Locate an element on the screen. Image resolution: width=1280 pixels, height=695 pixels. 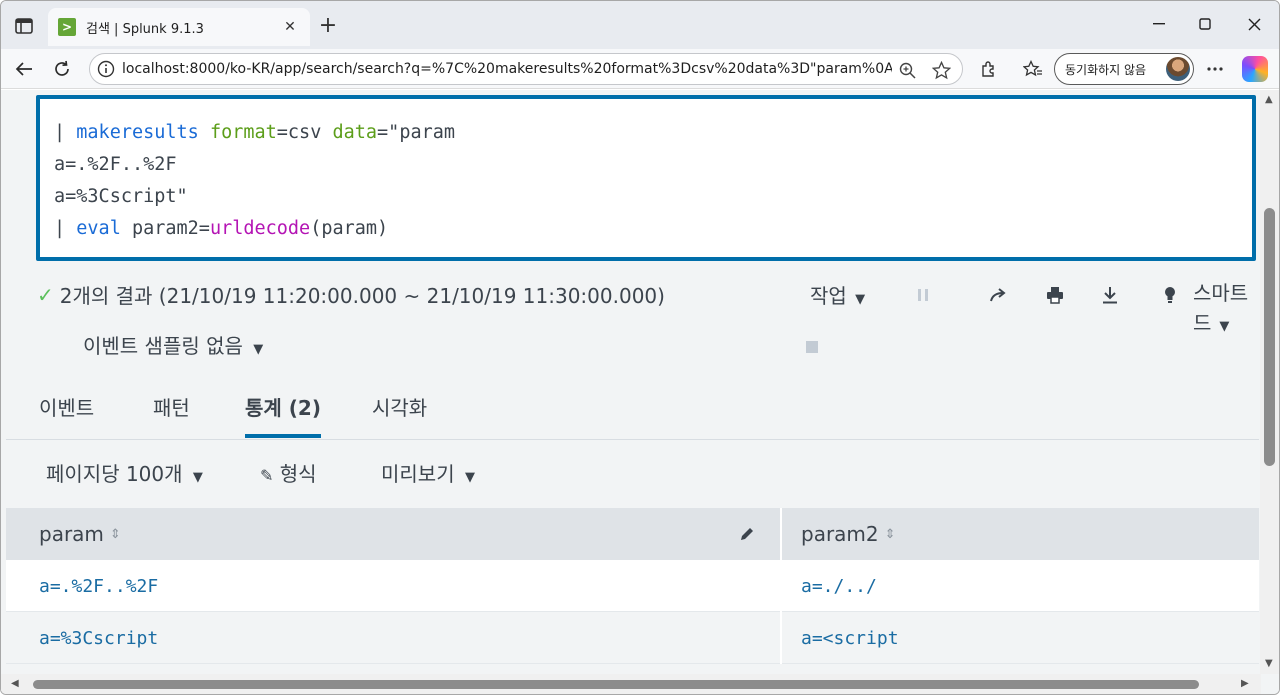
maximize-icon is located at coordinates (1205, 24).